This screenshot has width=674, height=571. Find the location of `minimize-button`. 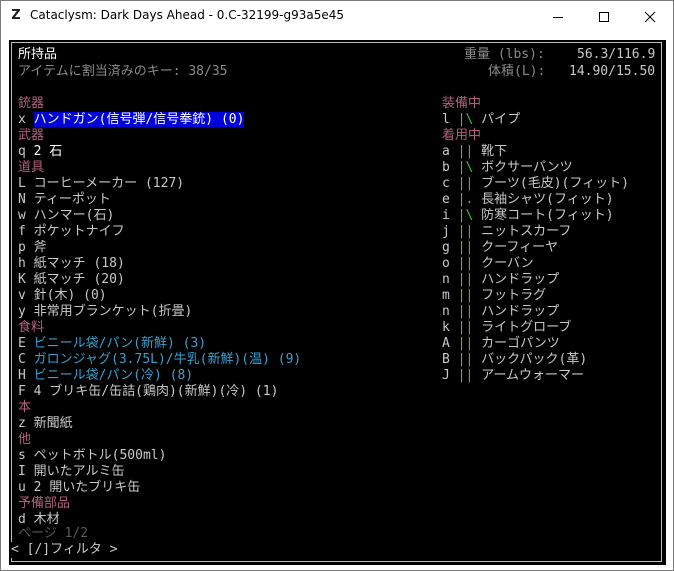

minimize-button is located at coordinates (558, 16).